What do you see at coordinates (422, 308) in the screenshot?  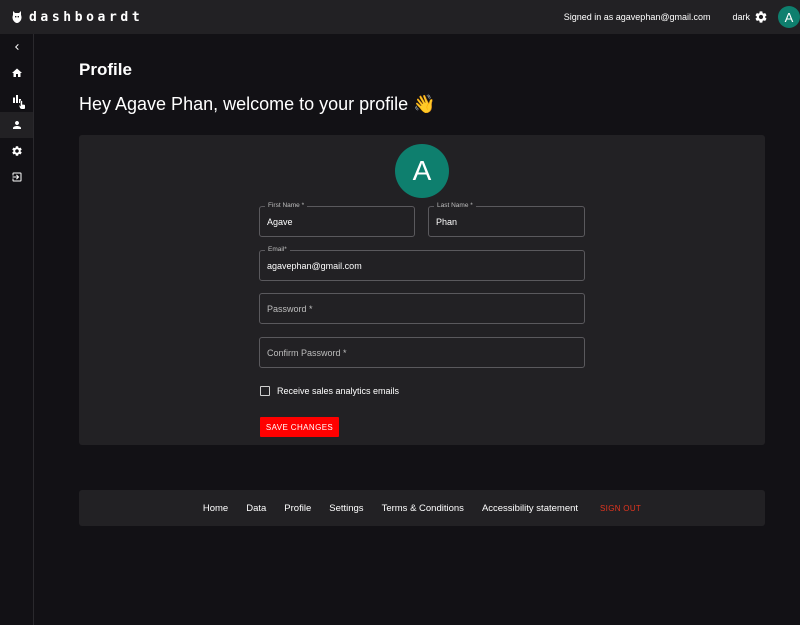 I see `password-field: Password *` at bounding box center [422, 308].